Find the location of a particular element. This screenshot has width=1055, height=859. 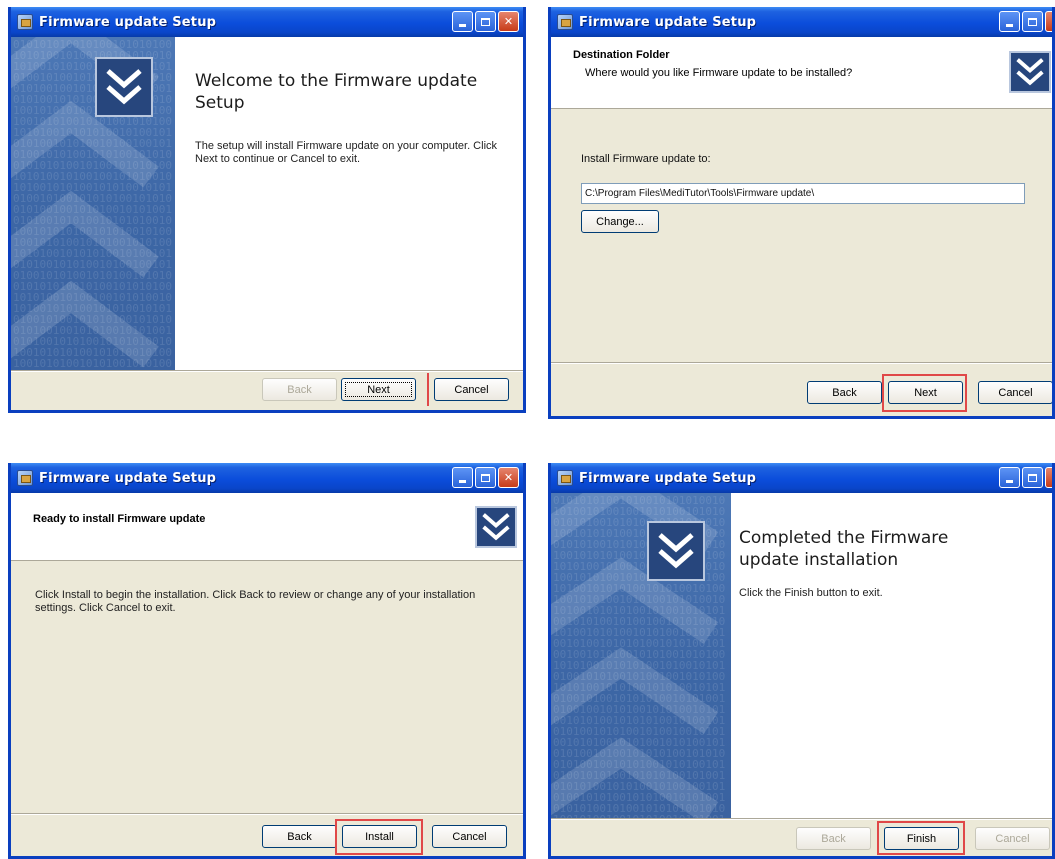

install-highlight-box is located at coordinates (379, 837).